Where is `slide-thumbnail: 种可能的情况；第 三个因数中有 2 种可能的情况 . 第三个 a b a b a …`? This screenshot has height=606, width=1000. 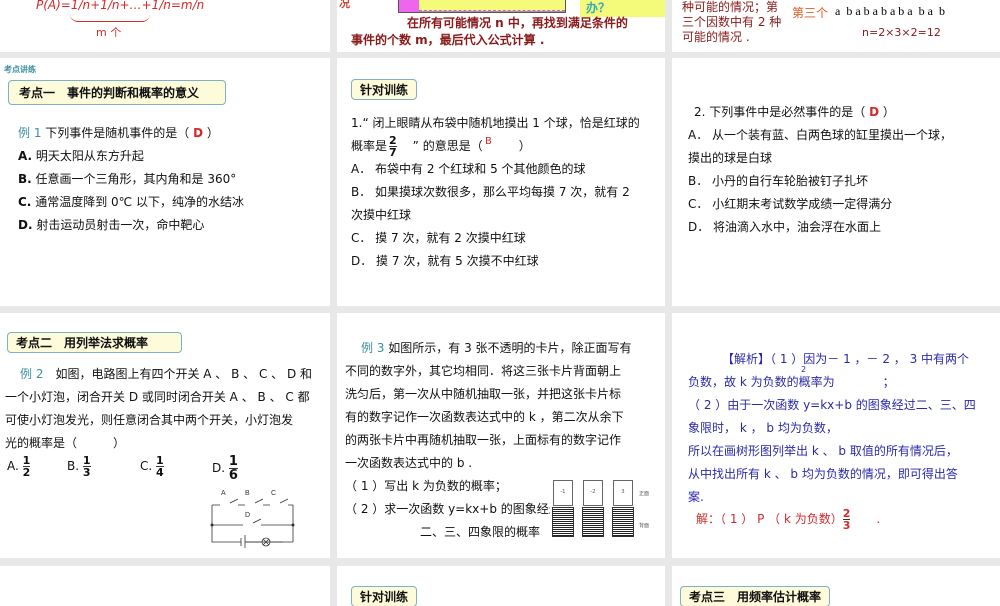
slide-thumbnail: 种可能的情况；第 三个因数中有 2 种可能的情况 . 第三个 a b a b a … is located at coordinates (836, 26).